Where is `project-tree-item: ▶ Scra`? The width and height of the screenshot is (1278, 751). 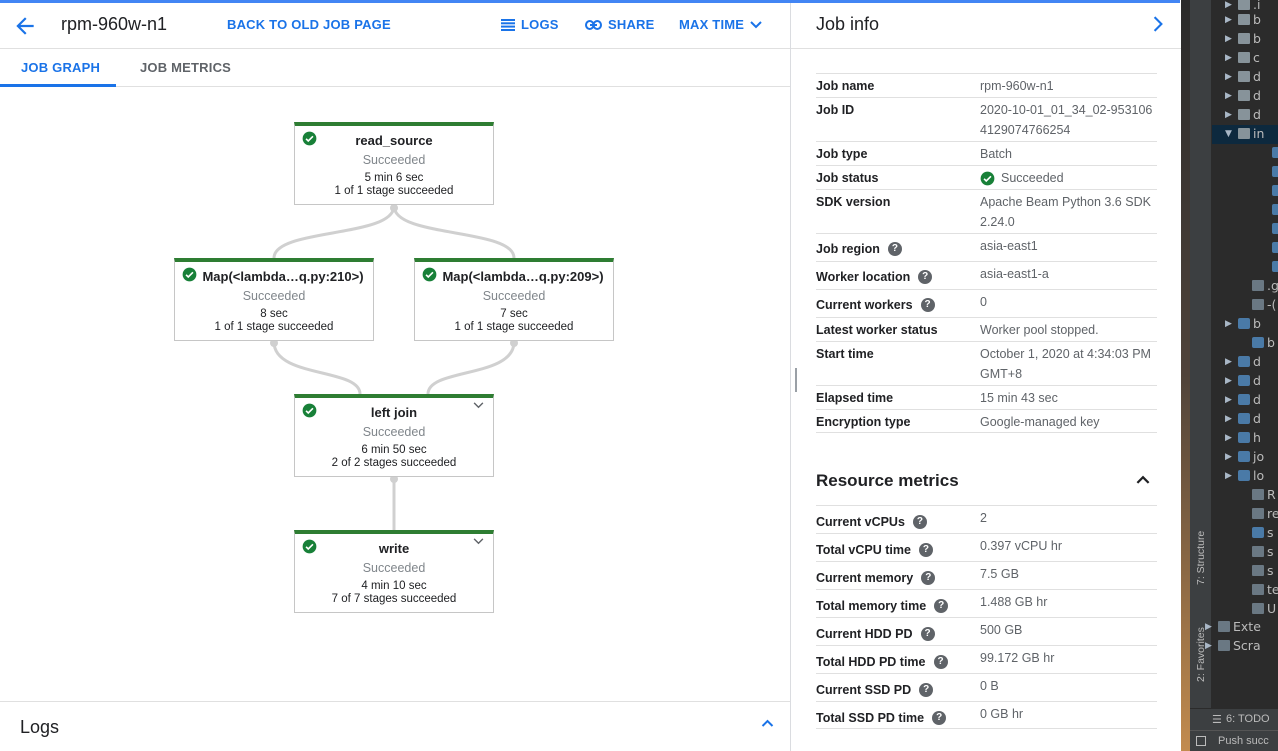
project-tree-item: ▶ Scra is located at coordinates (1241, 646).